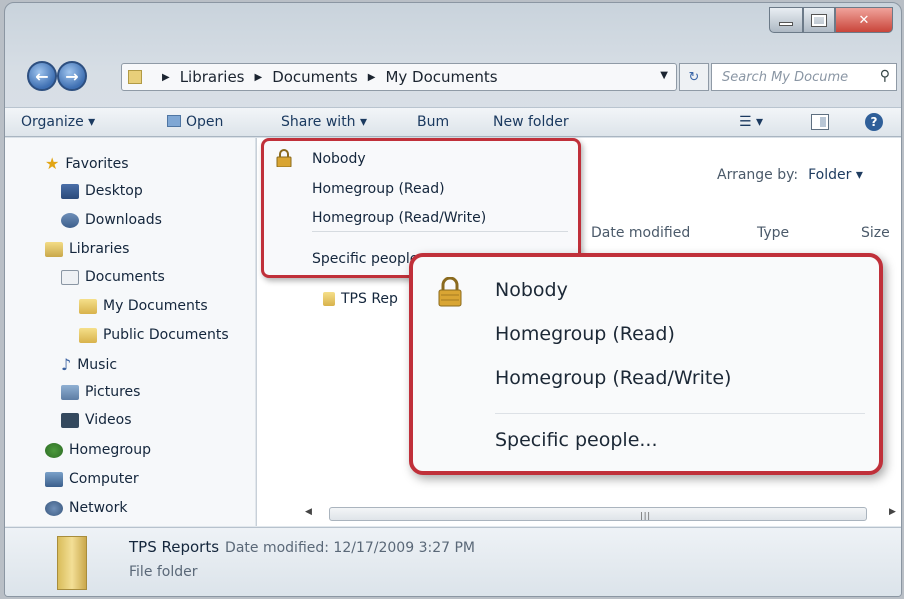 This screenshot has height=599, width=904. What do you see at coordinates (892, 512) in the screenshot?
I see `scroll-right-icon: ▶` at bounding box center [892, 512].